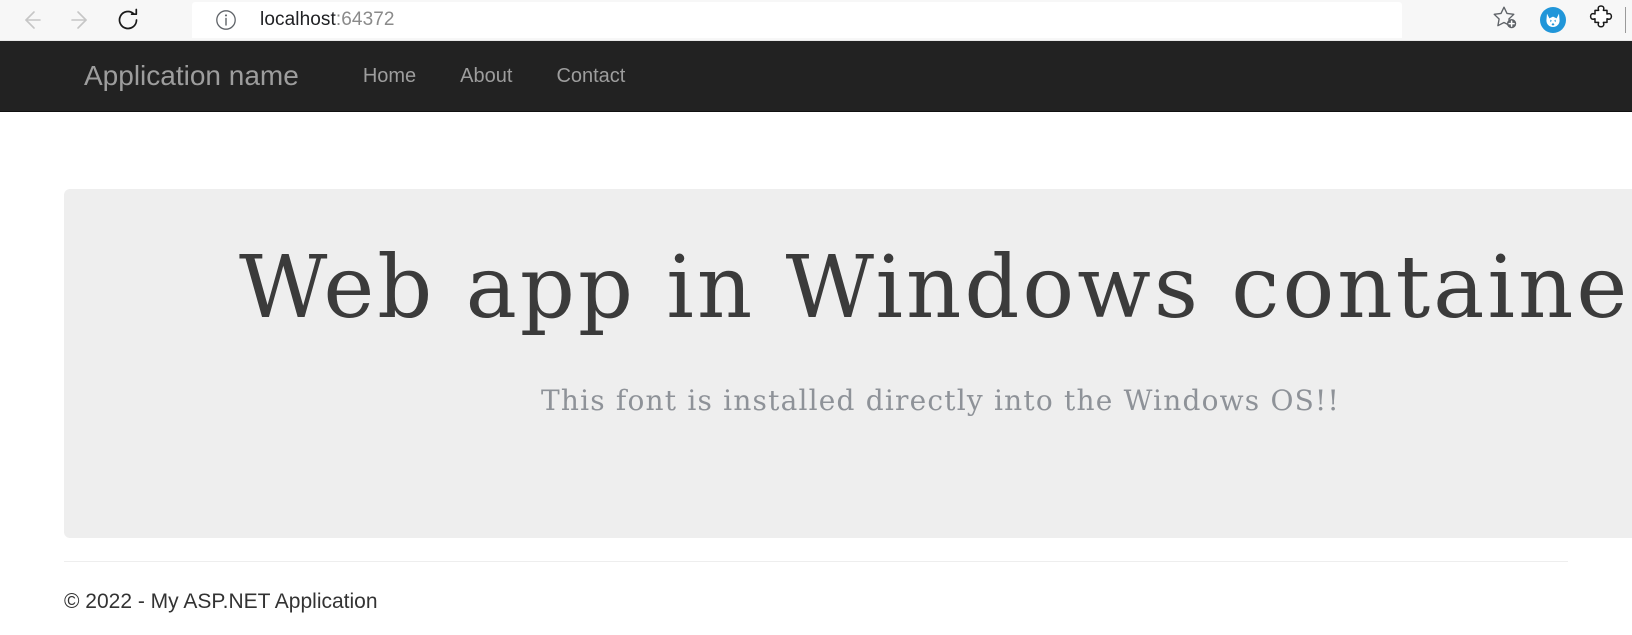 The image size is (1632, 635). I want to click on nav-link-home: Home, so click(389, 76).